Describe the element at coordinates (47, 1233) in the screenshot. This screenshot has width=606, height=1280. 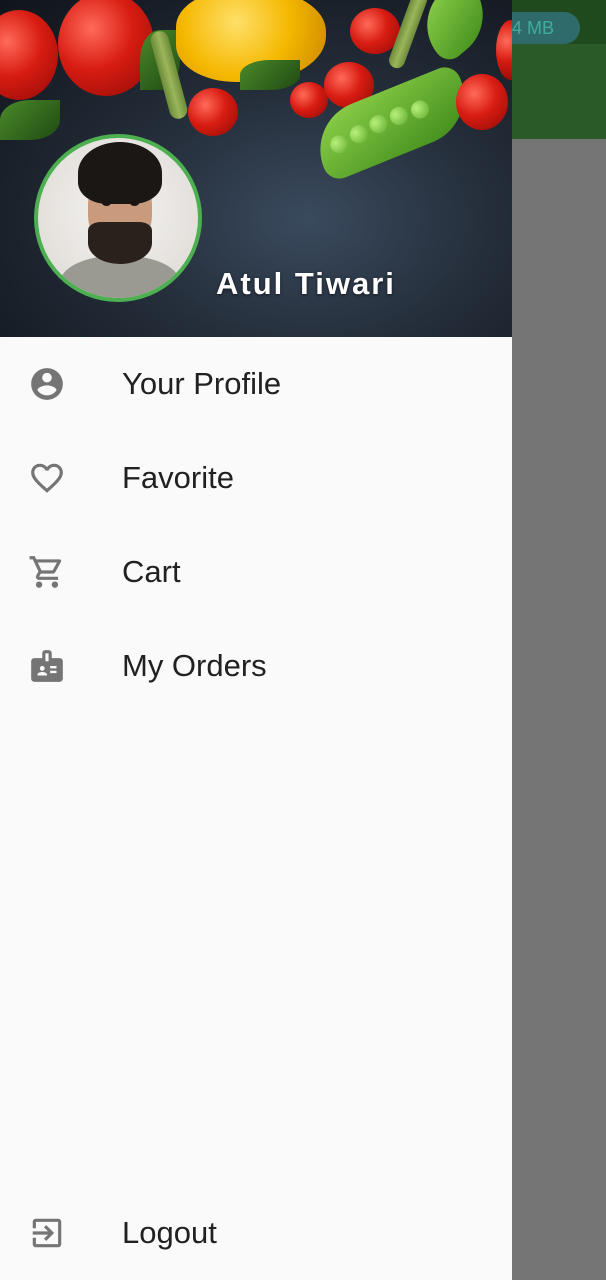
I see `logout-icon` at that location.